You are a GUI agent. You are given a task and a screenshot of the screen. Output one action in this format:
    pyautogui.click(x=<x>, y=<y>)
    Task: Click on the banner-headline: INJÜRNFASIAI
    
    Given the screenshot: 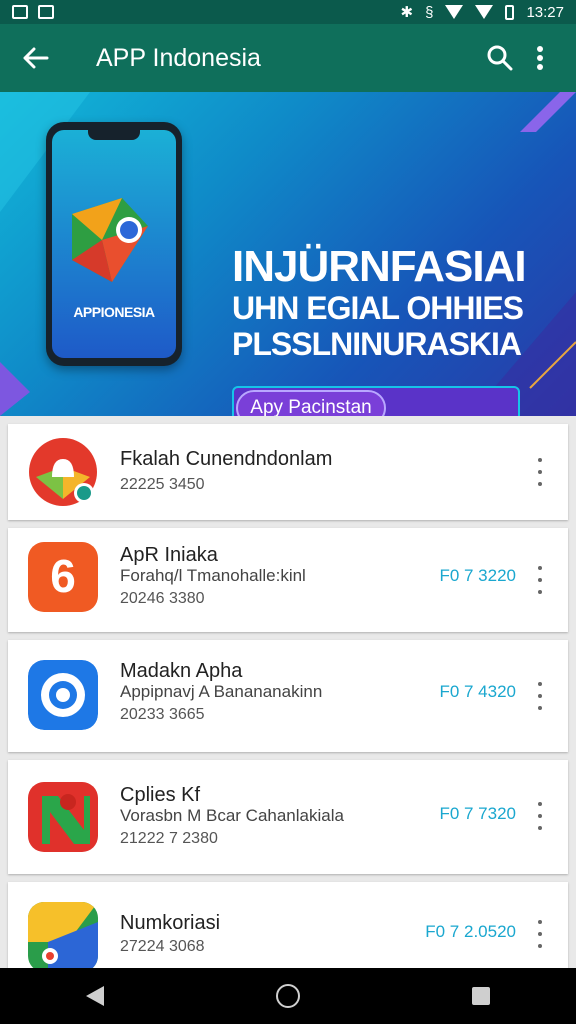 What is the action you would take?
    pyautogui.click(x=379, y=266)
    